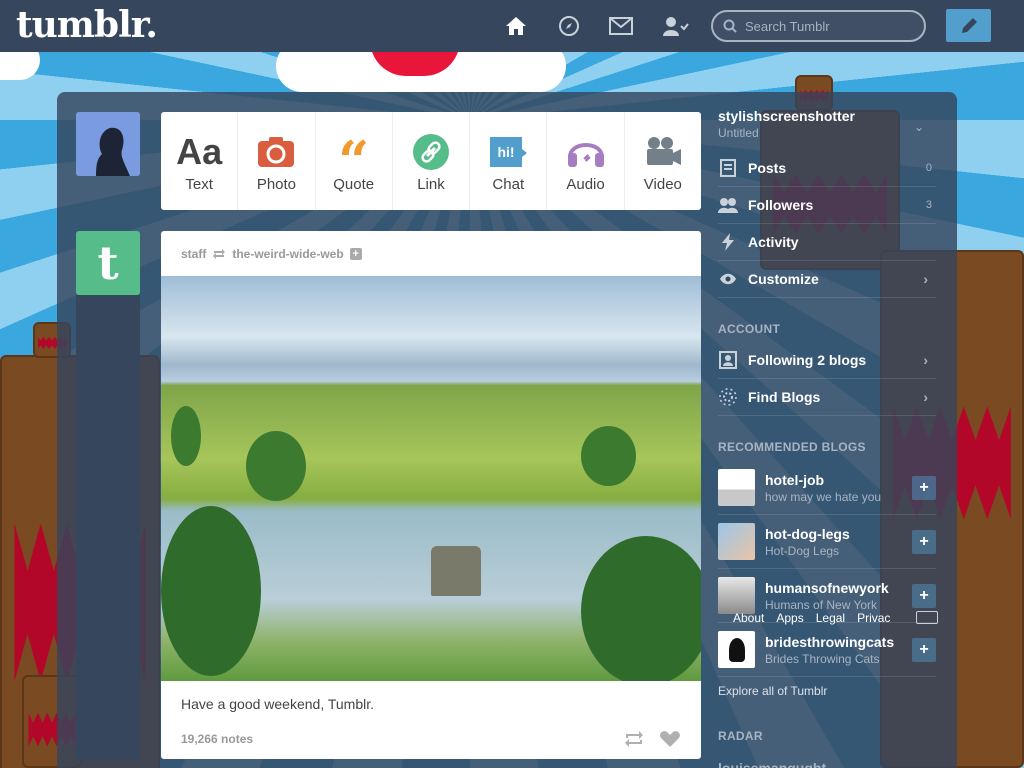  I want to click on chat-post-button: hi! Chat, so click(509, 161).